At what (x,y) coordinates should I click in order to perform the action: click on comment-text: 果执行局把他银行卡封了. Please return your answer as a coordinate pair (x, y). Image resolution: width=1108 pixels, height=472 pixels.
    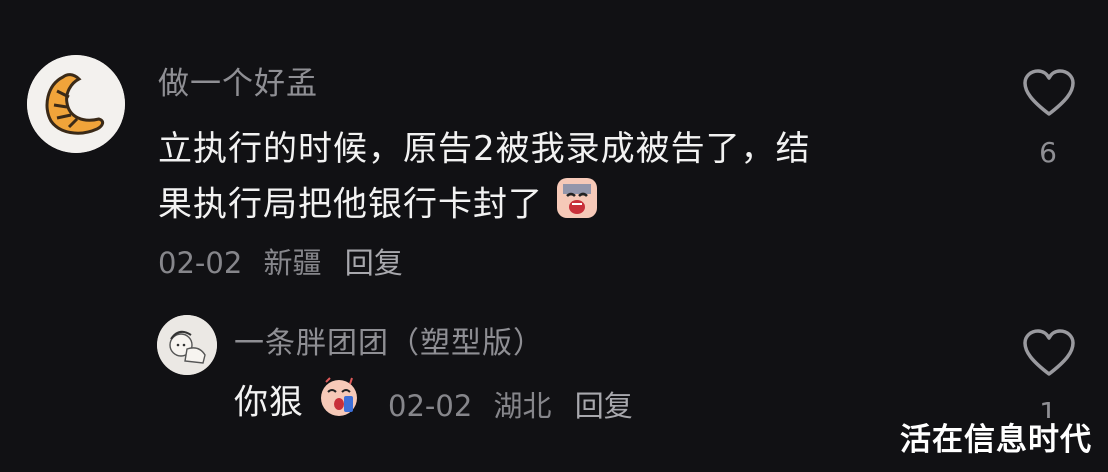
    Looking at the image, I should click on (350, 204).